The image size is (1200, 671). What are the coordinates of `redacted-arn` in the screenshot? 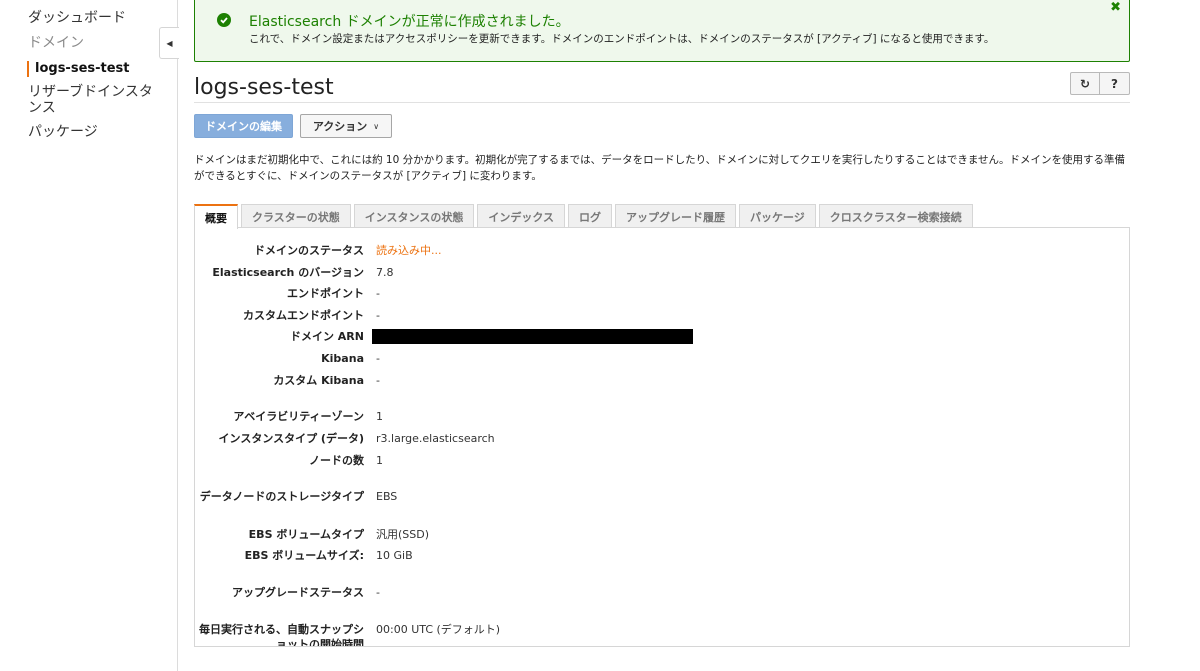 It's located at (532, 336).